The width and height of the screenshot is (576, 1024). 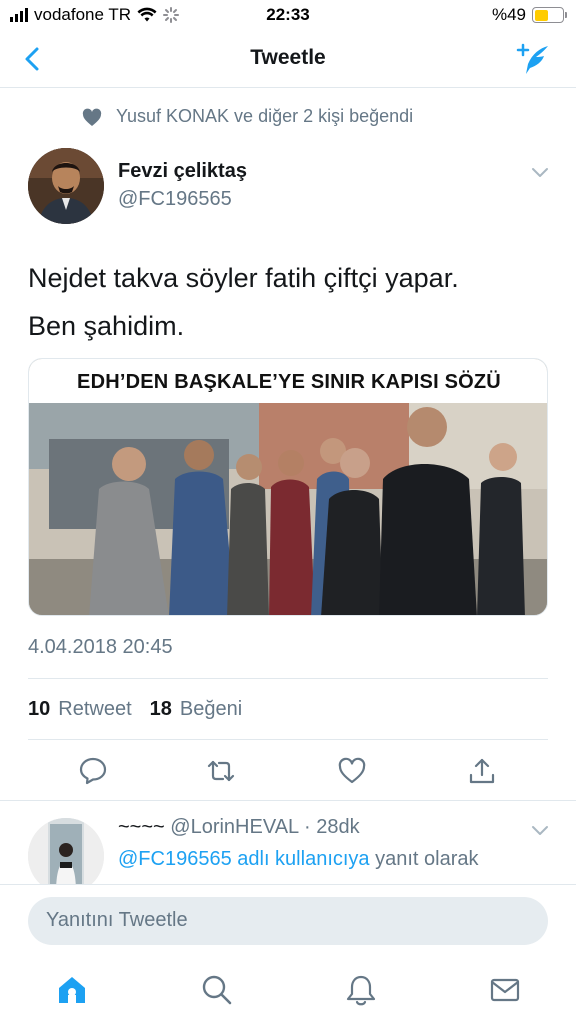 I want to click on tab-bar, so click(x=288, y=990).